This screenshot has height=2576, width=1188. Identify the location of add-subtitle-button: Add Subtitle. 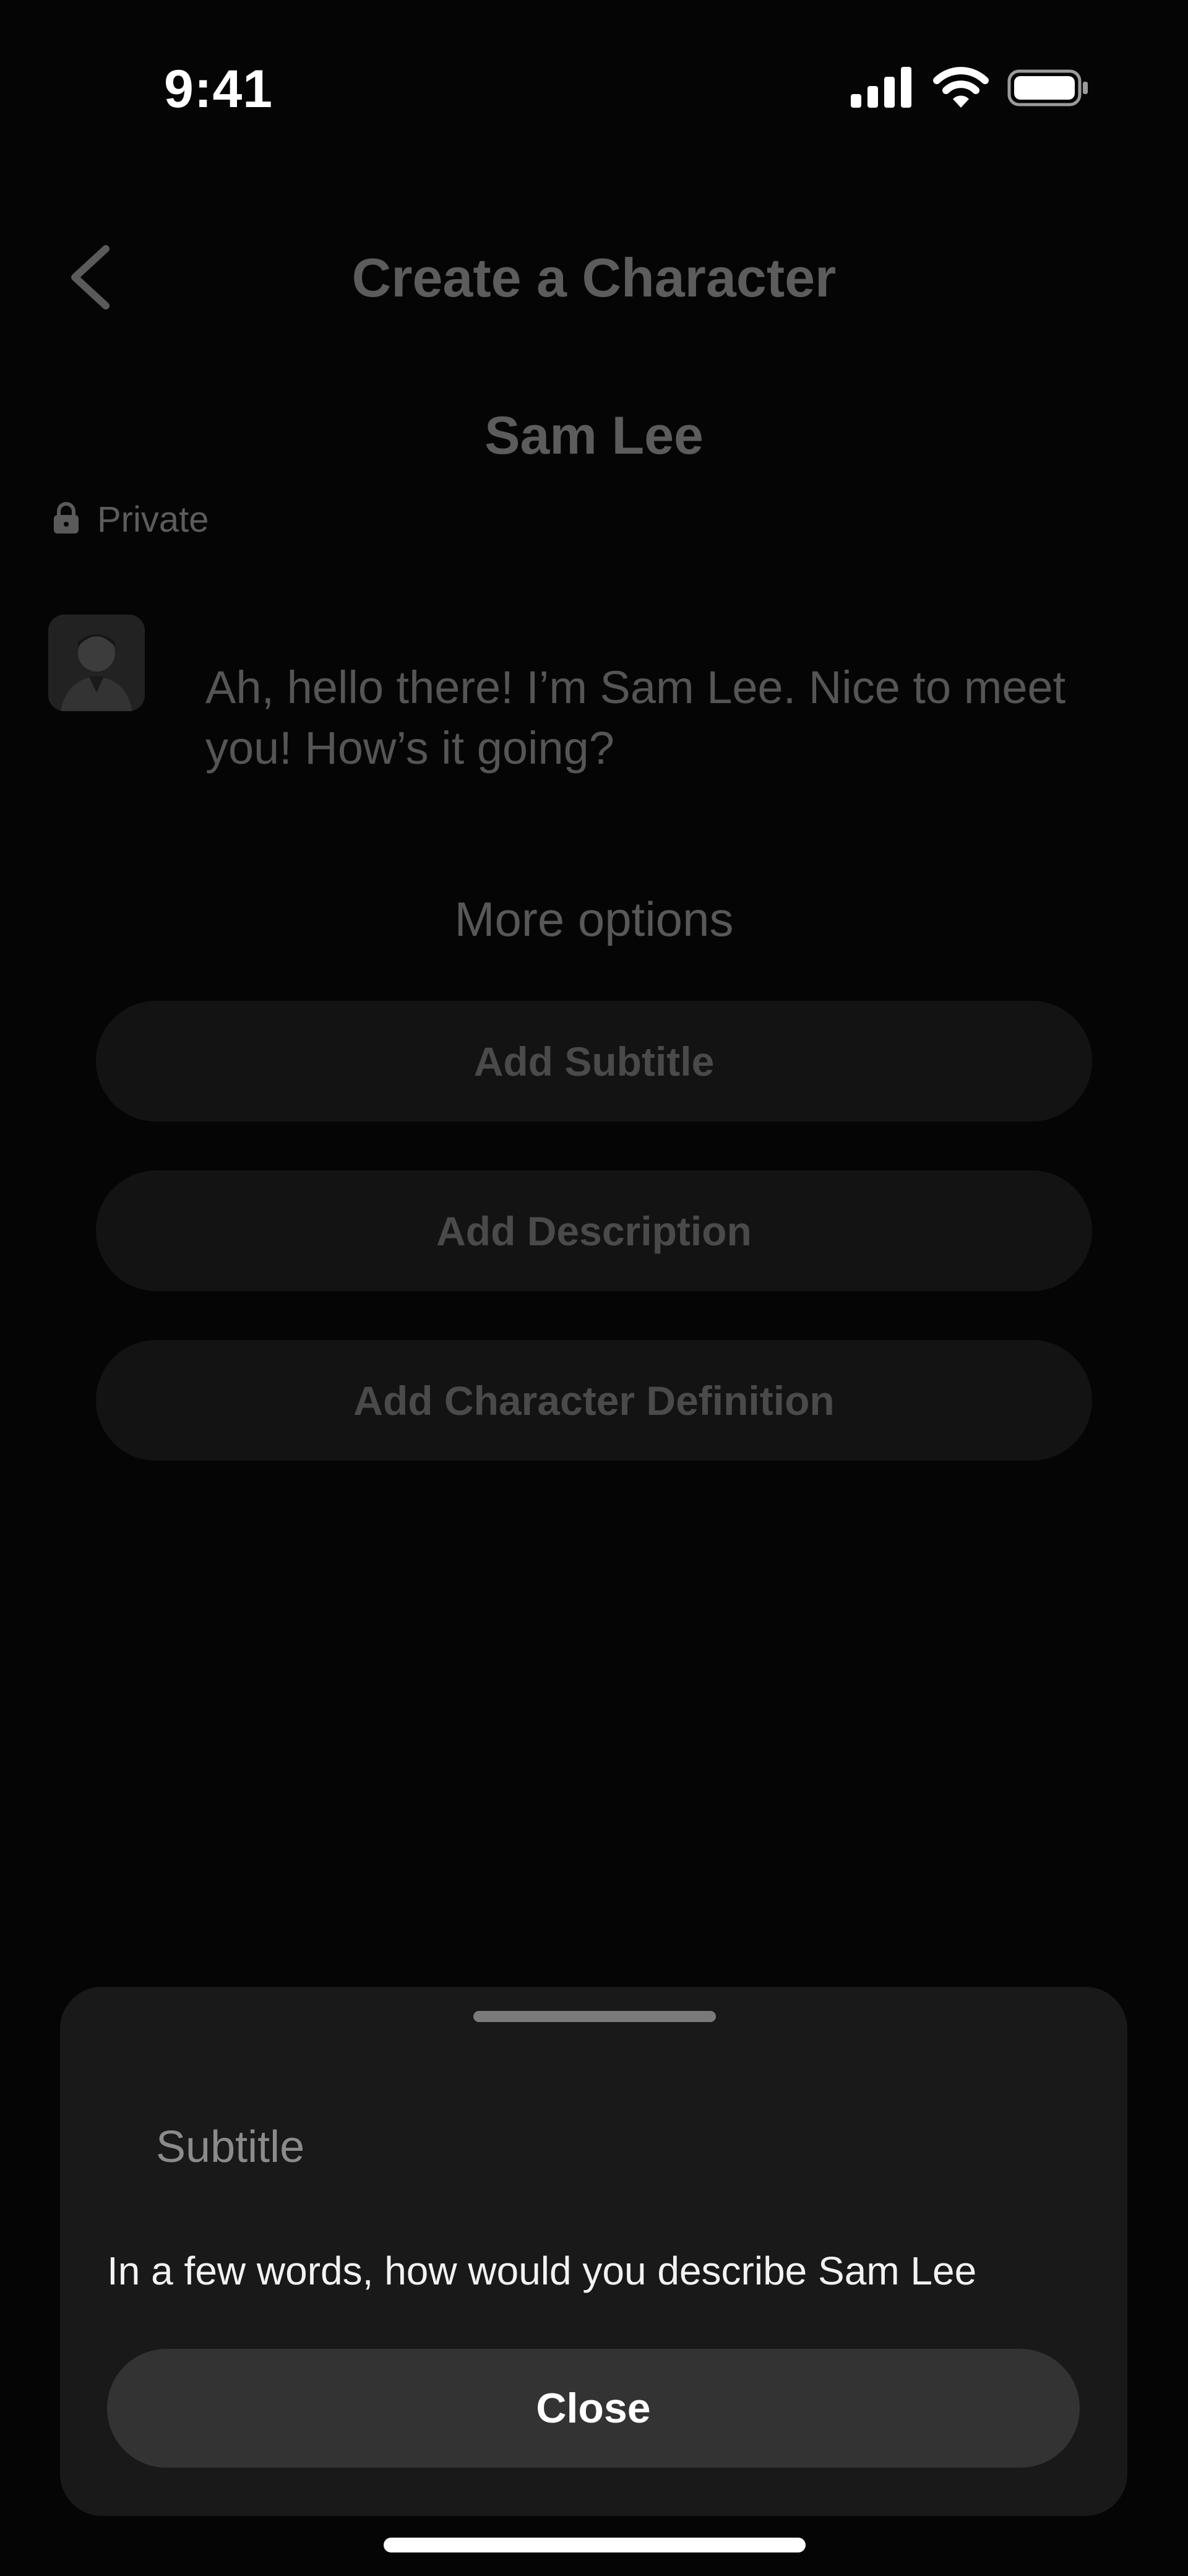
(594, 1061).